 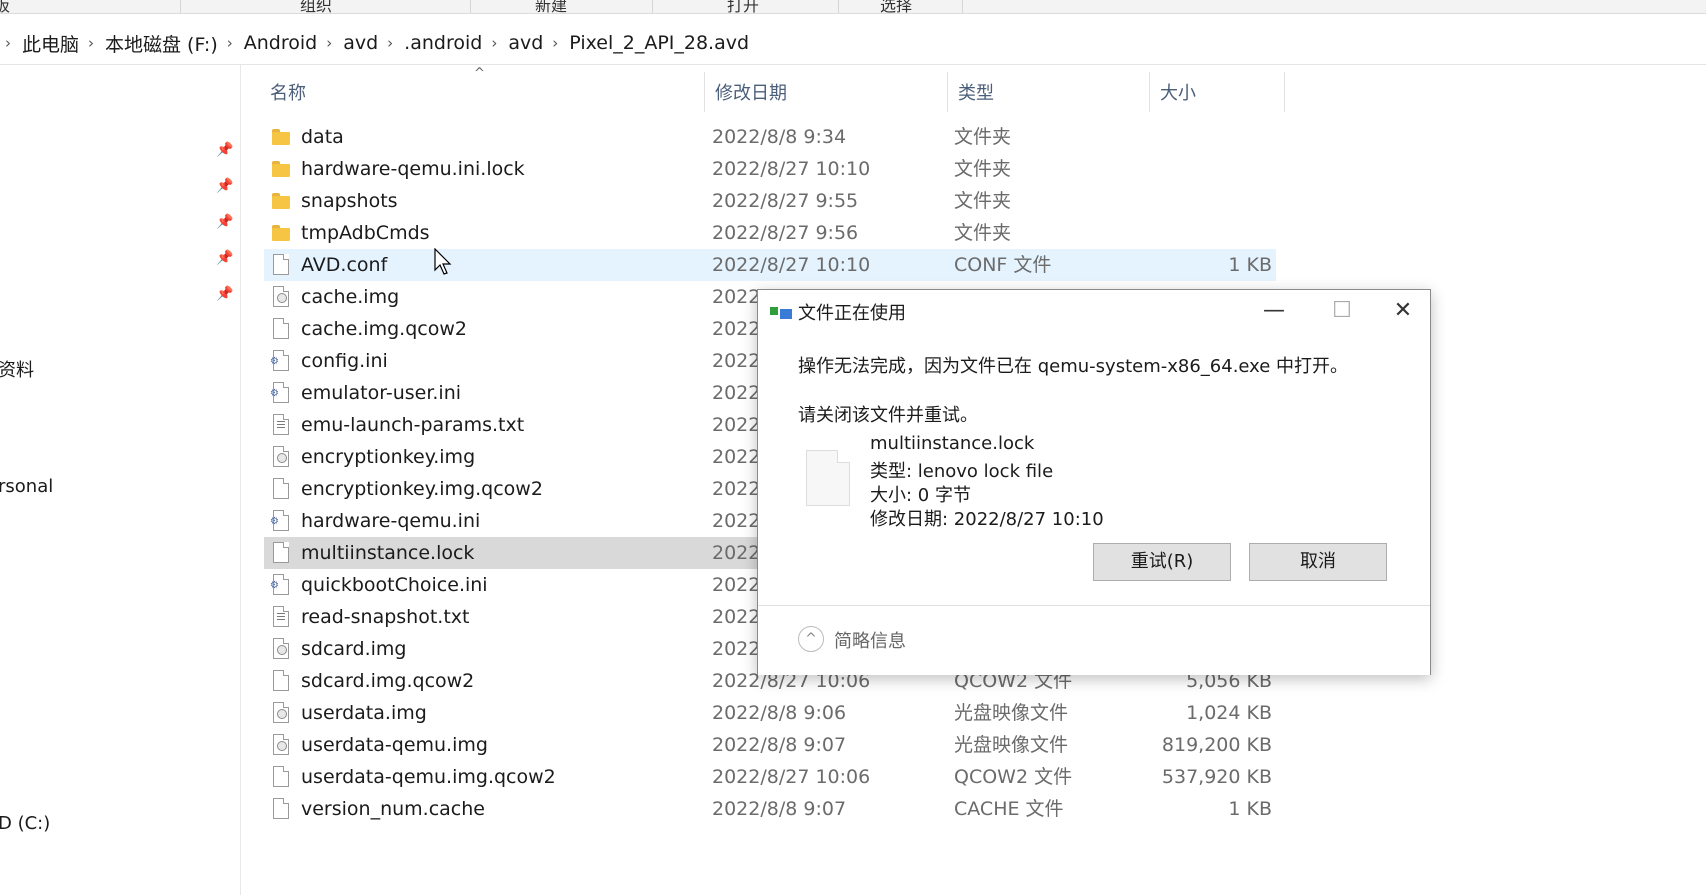 I want to click on column-header-date: 修改日期, so click(x=826, y=92).